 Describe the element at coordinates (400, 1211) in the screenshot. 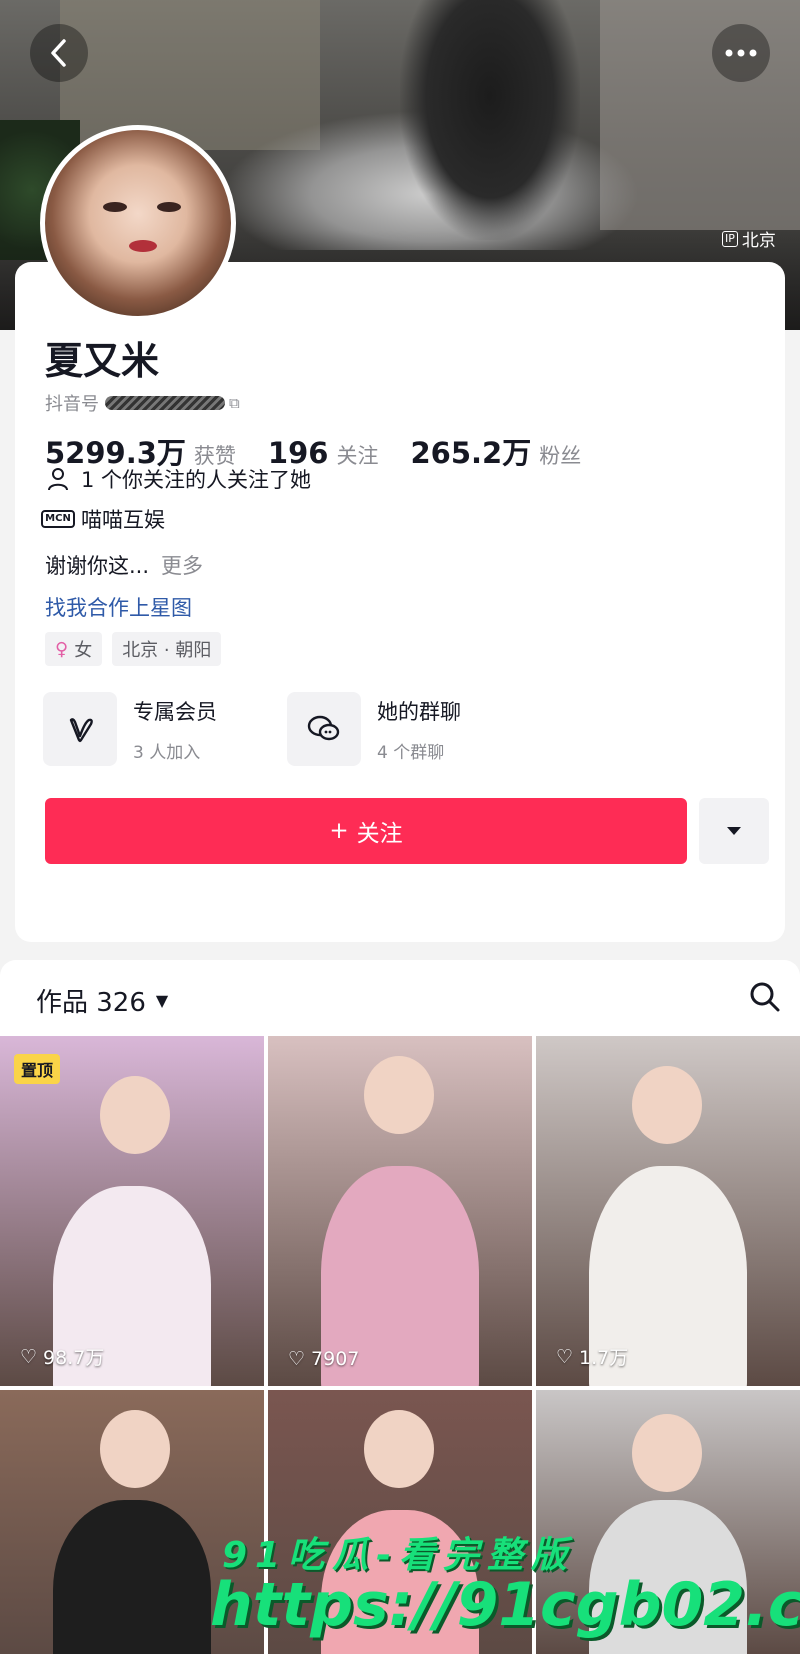

I see `video-tile-2: ♡ 7907` at that location.